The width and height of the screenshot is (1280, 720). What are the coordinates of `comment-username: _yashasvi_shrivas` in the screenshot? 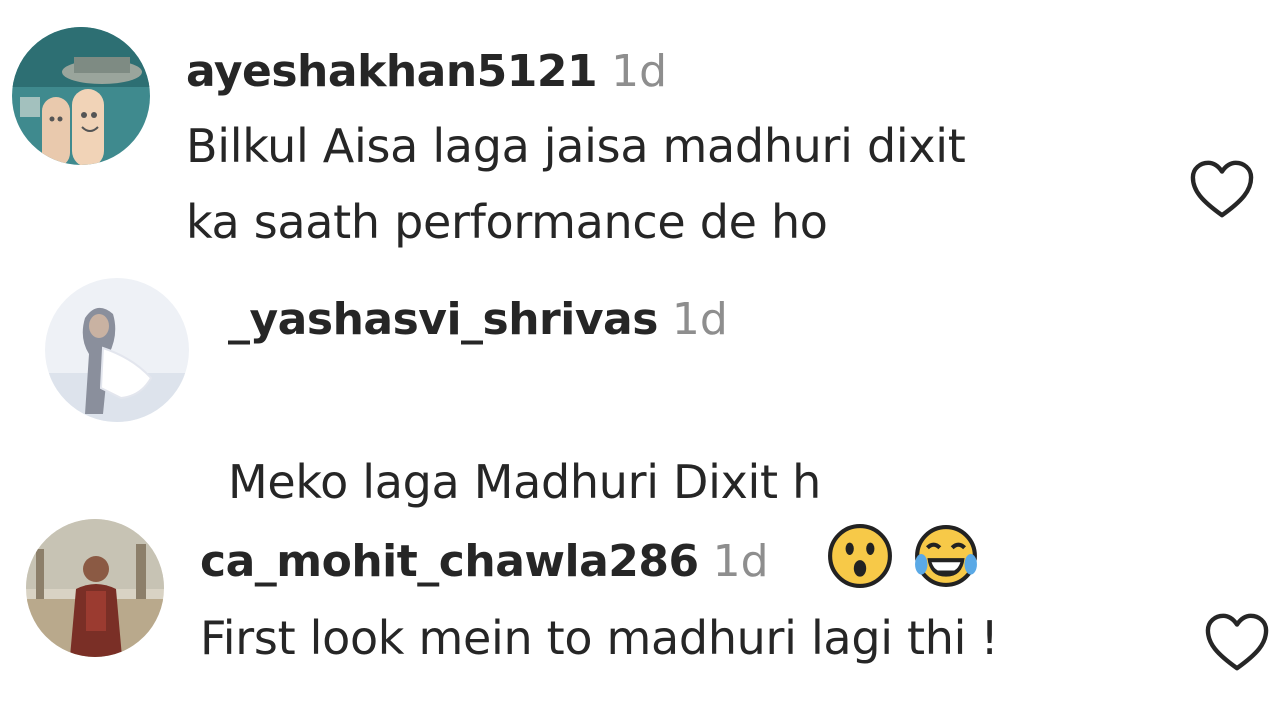 It's located at (443, 319).